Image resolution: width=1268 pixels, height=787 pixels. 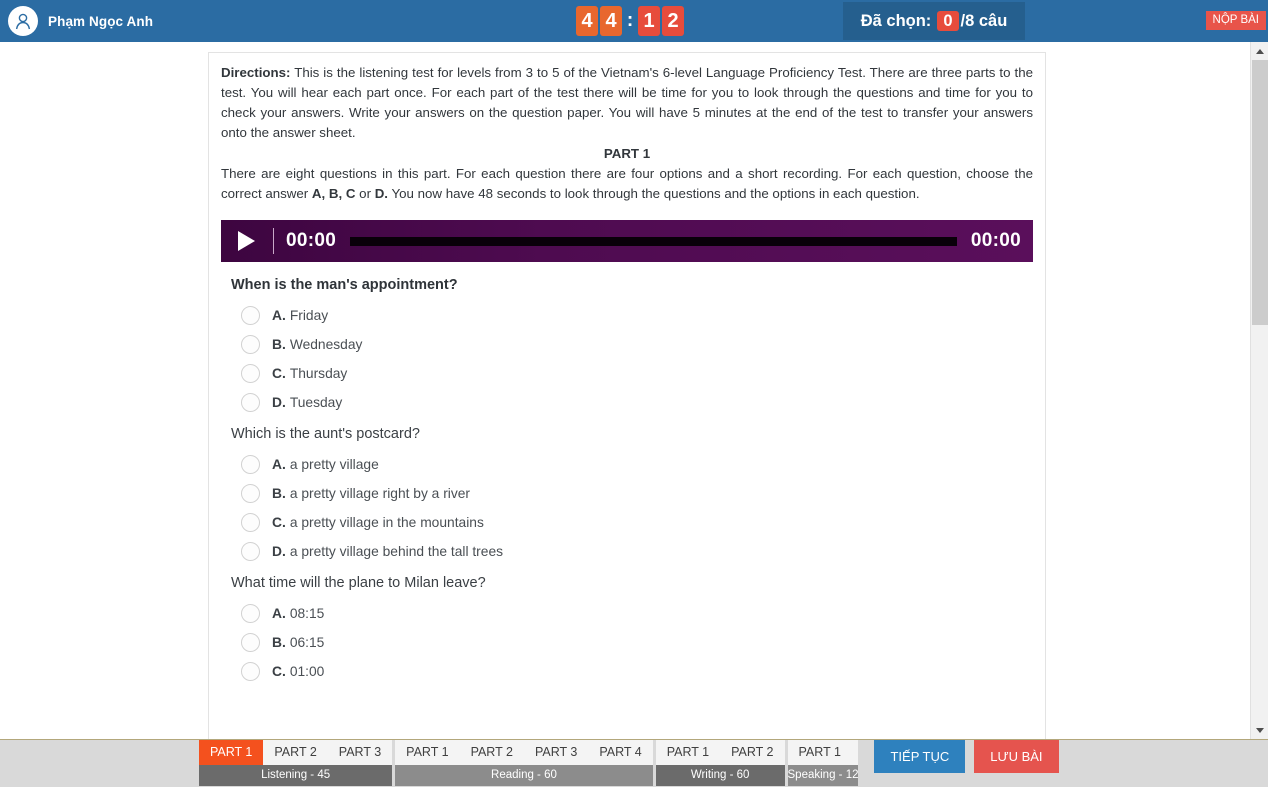 What do you see at coordinates (1259, 730) in the screenshot?
I see `scroll-down-button` at bounding box center [1259, 730].